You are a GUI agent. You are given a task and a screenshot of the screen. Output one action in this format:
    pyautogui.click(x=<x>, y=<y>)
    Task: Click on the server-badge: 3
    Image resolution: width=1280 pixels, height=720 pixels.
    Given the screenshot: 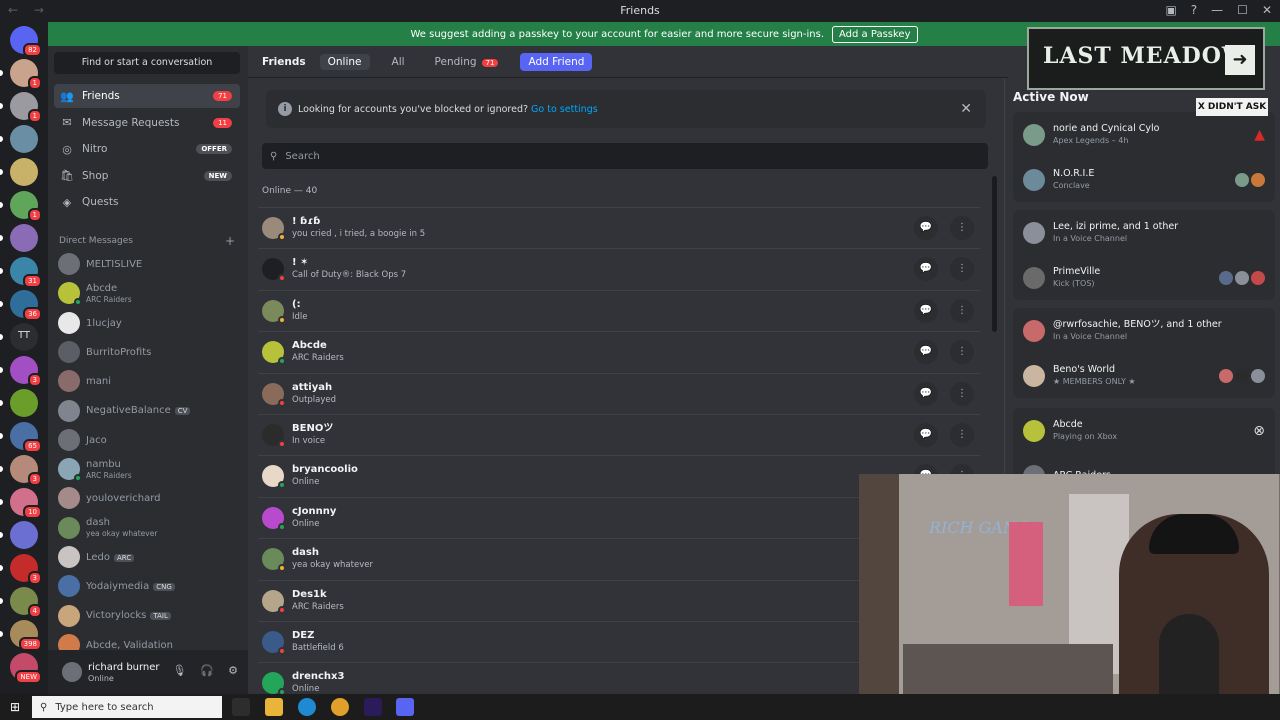 What is the action you would take?
    pyautogui.click(x=34, y=578)
    